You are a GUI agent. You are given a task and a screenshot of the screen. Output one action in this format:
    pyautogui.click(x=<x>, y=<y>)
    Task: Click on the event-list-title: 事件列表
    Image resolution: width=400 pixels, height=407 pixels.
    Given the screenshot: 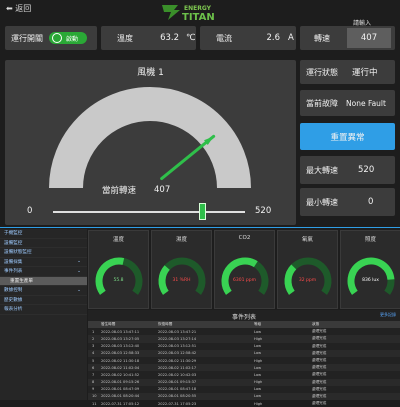 What is the action you would take?
    pyautogui.click(x=243, y=317)
    